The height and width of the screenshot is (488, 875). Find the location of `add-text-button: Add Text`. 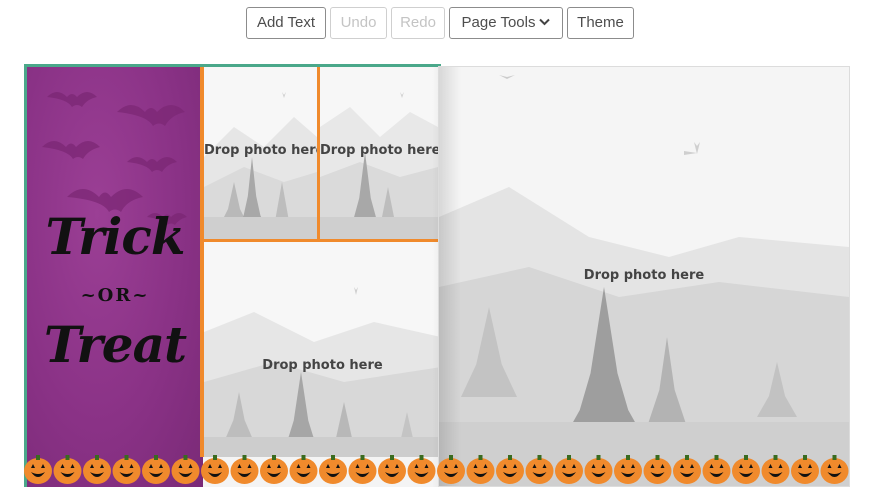

add-text-button: Add Text is located at coordinates (286, 23).